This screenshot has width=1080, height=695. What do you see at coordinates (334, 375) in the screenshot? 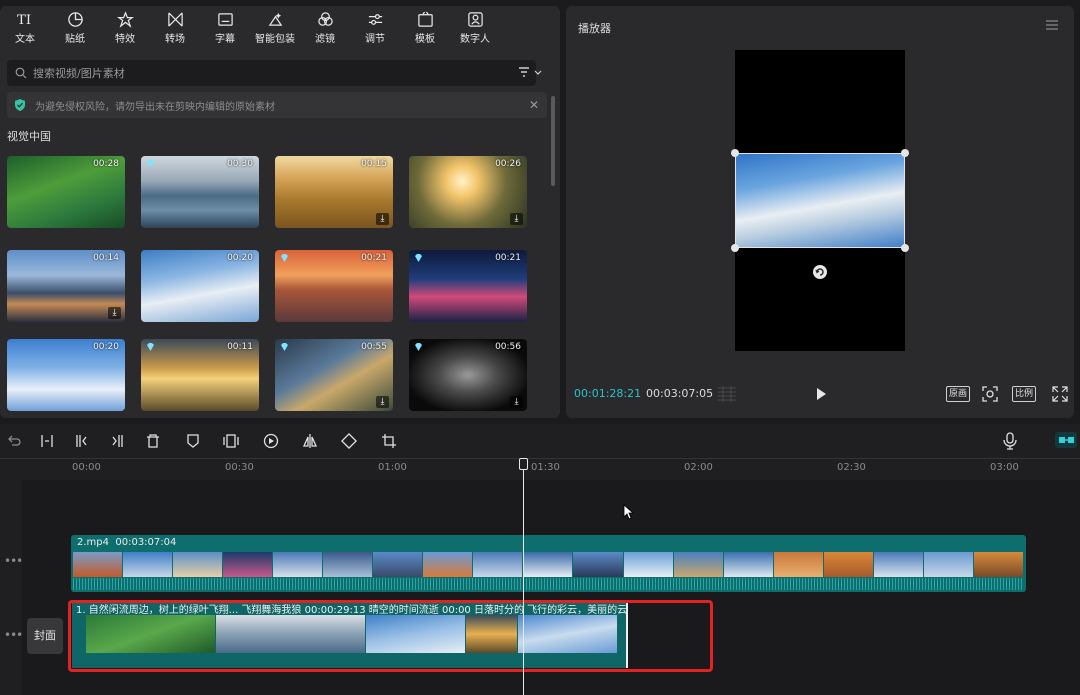
I see `media-thumb: 00:55 ⤓` at bounding box center [334, 375].